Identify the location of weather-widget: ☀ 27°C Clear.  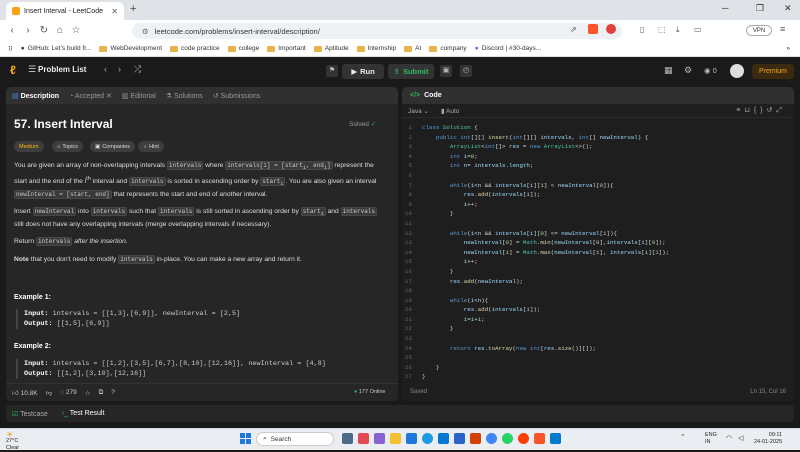
(12, 441).